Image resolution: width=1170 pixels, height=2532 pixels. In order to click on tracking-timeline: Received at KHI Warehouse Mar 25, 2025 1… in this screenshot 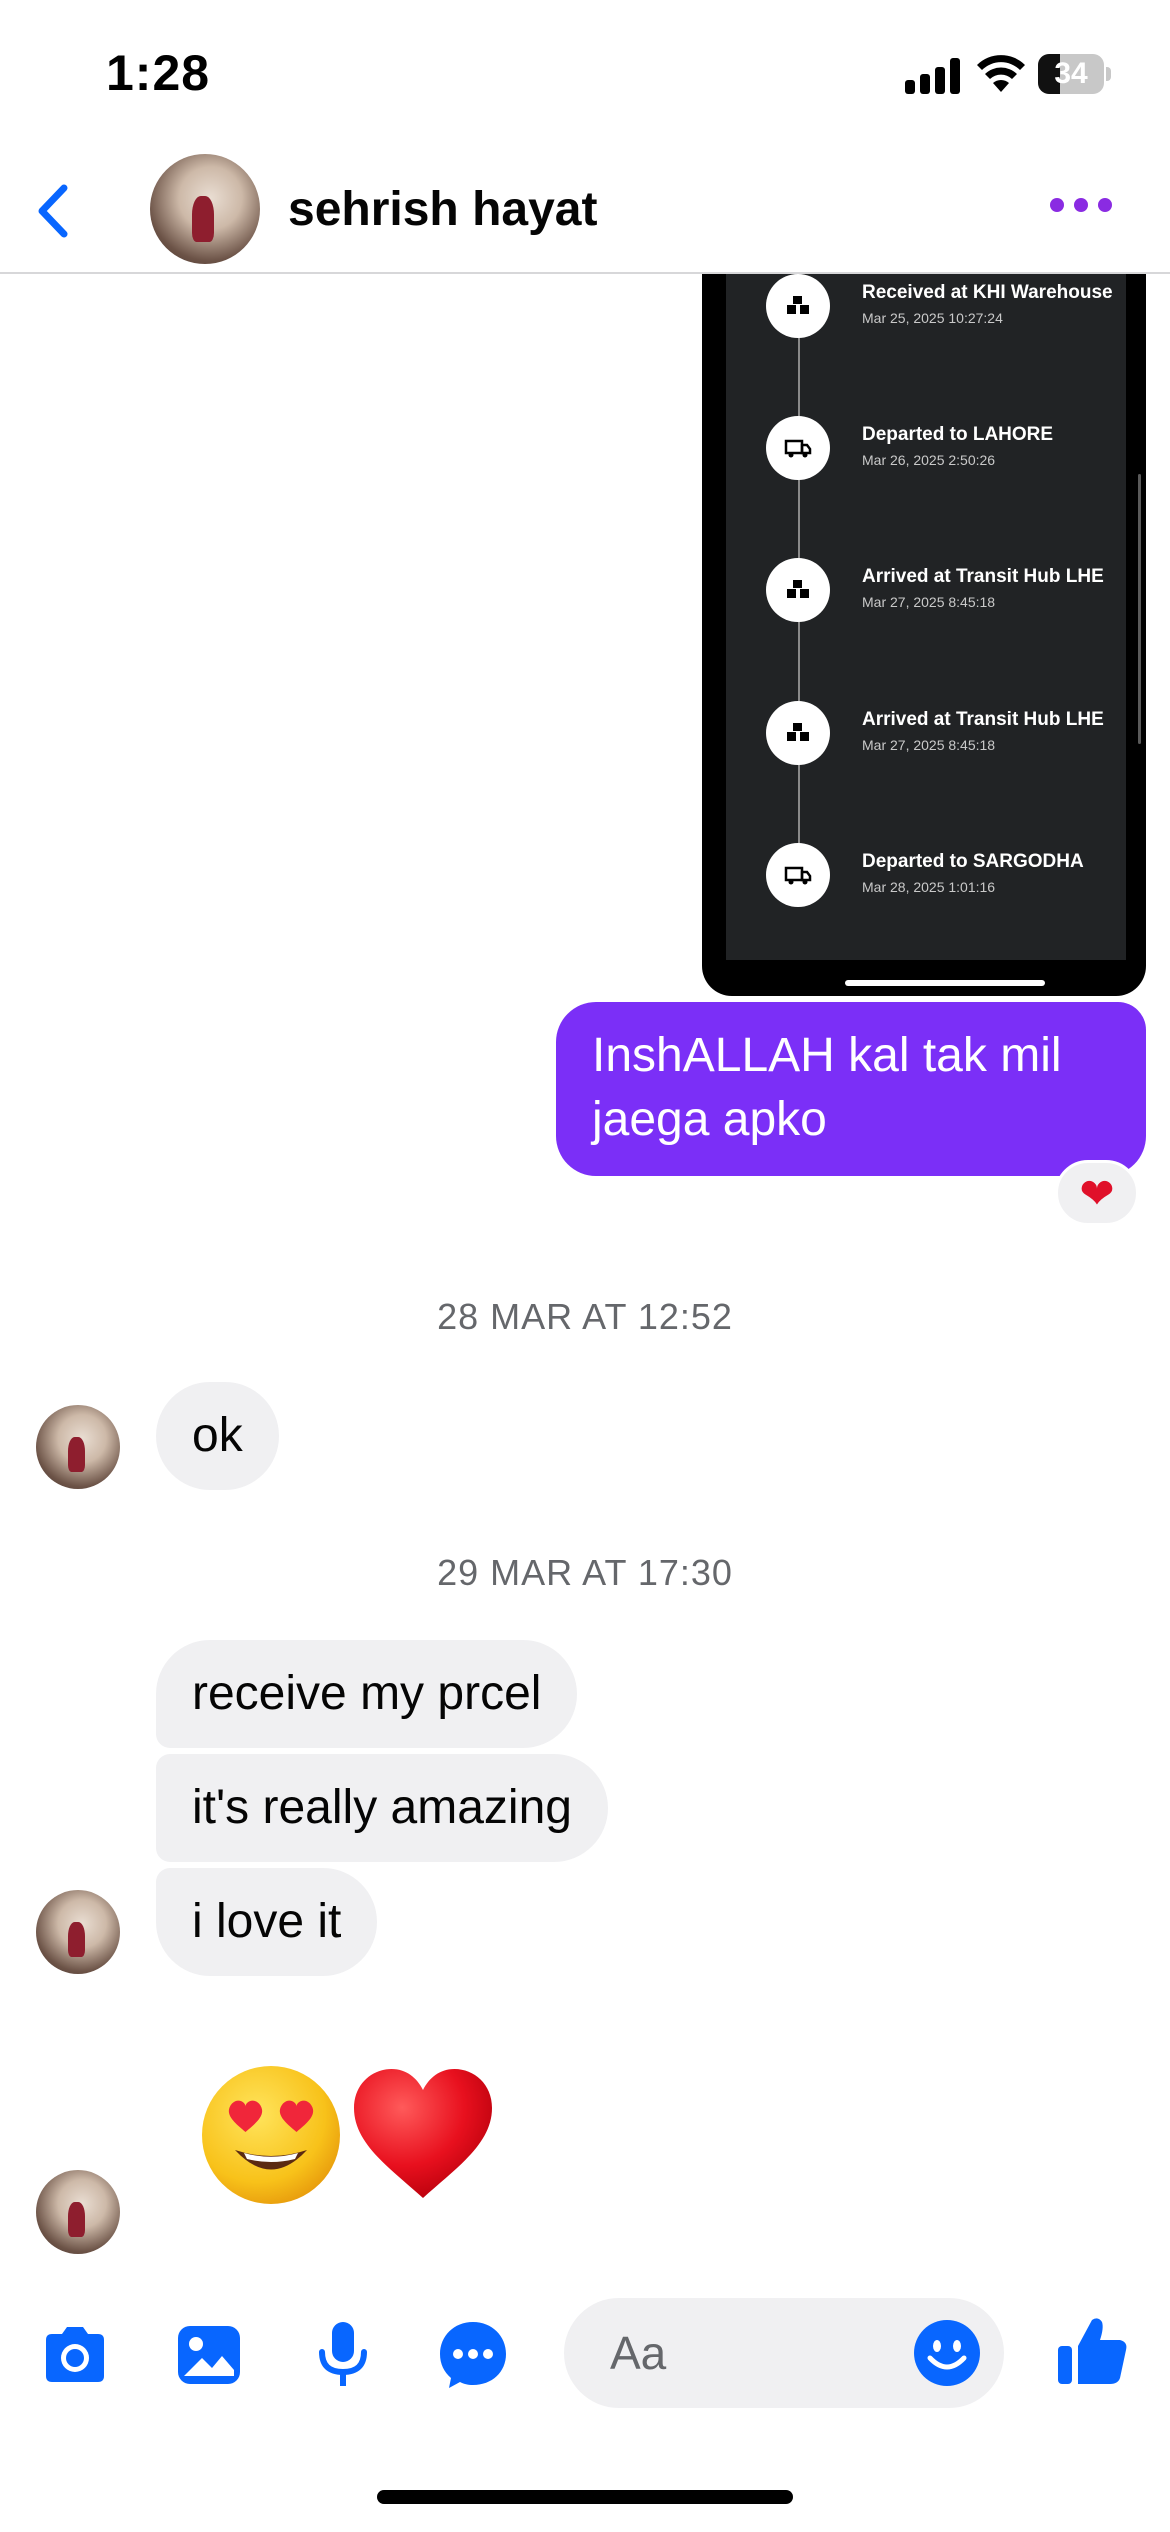, I will do `click(926, 617)`.